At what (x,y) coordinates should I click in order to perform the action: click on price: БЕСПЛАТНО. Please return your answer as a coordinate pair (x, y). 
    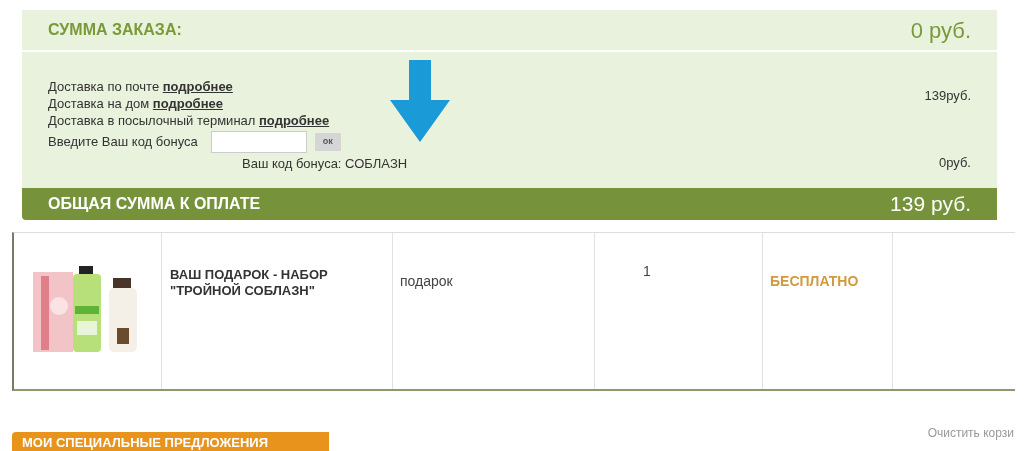
    Looking at the image, I should click on (814, 281).